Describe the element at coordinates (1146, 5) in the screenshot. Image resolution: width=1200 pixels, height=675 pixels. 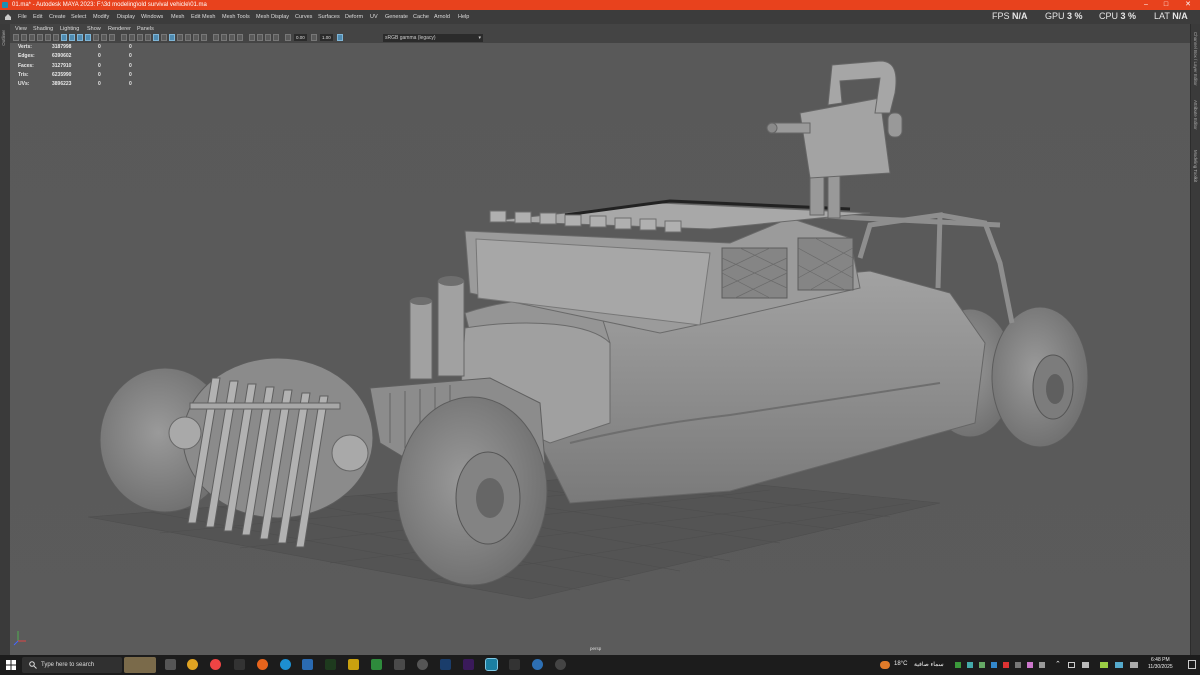
I see `minimize-button: –` at that location.